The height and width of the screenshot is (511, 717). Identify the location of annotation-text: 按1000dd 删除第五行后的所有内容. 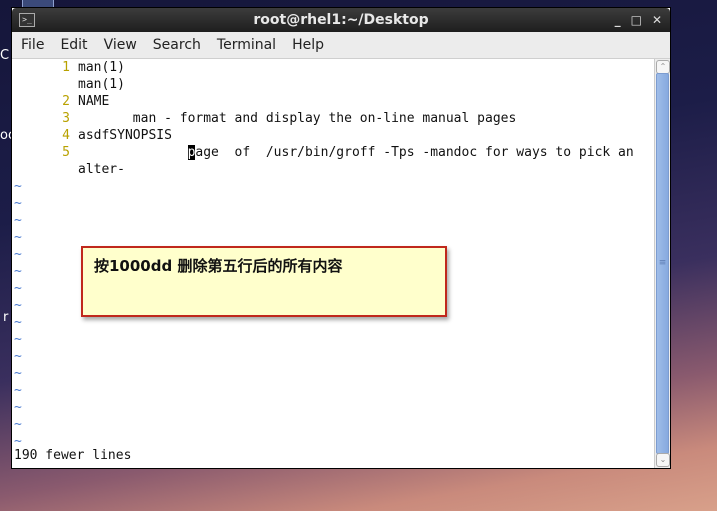
(218, 266).